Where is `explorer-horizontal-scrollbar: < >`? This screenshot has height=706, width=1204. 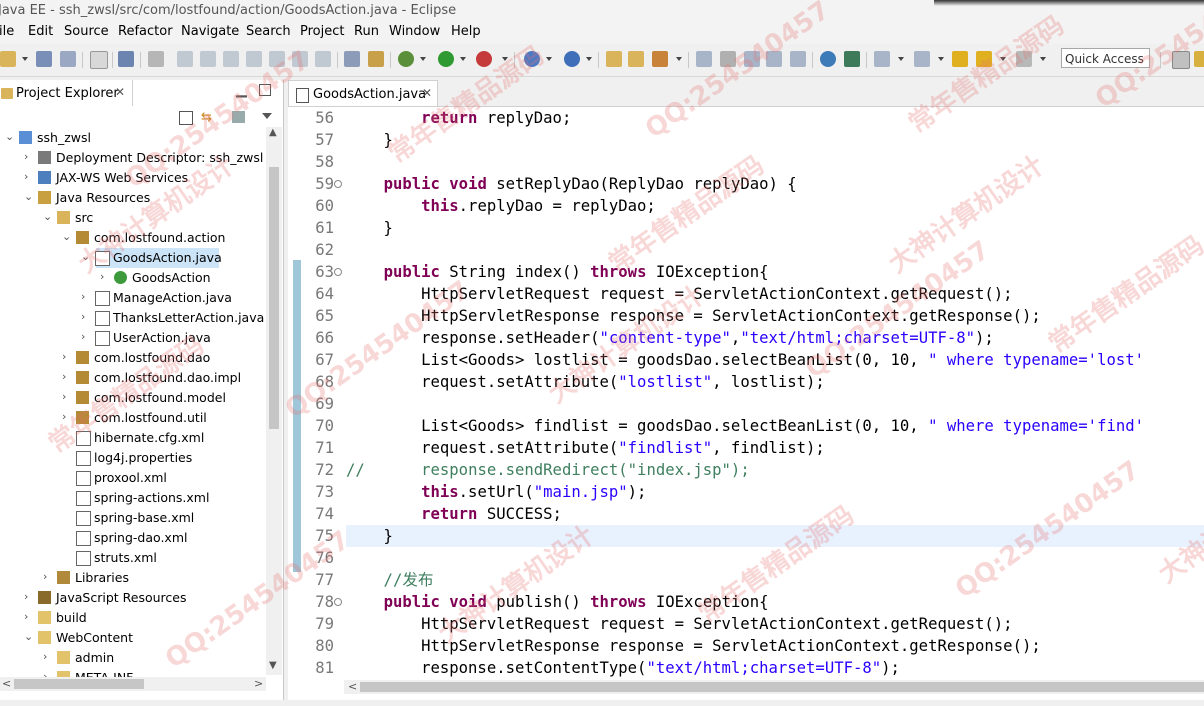
explorer-horizontal-scrollbar: < > is located at coordinates (133, 684).